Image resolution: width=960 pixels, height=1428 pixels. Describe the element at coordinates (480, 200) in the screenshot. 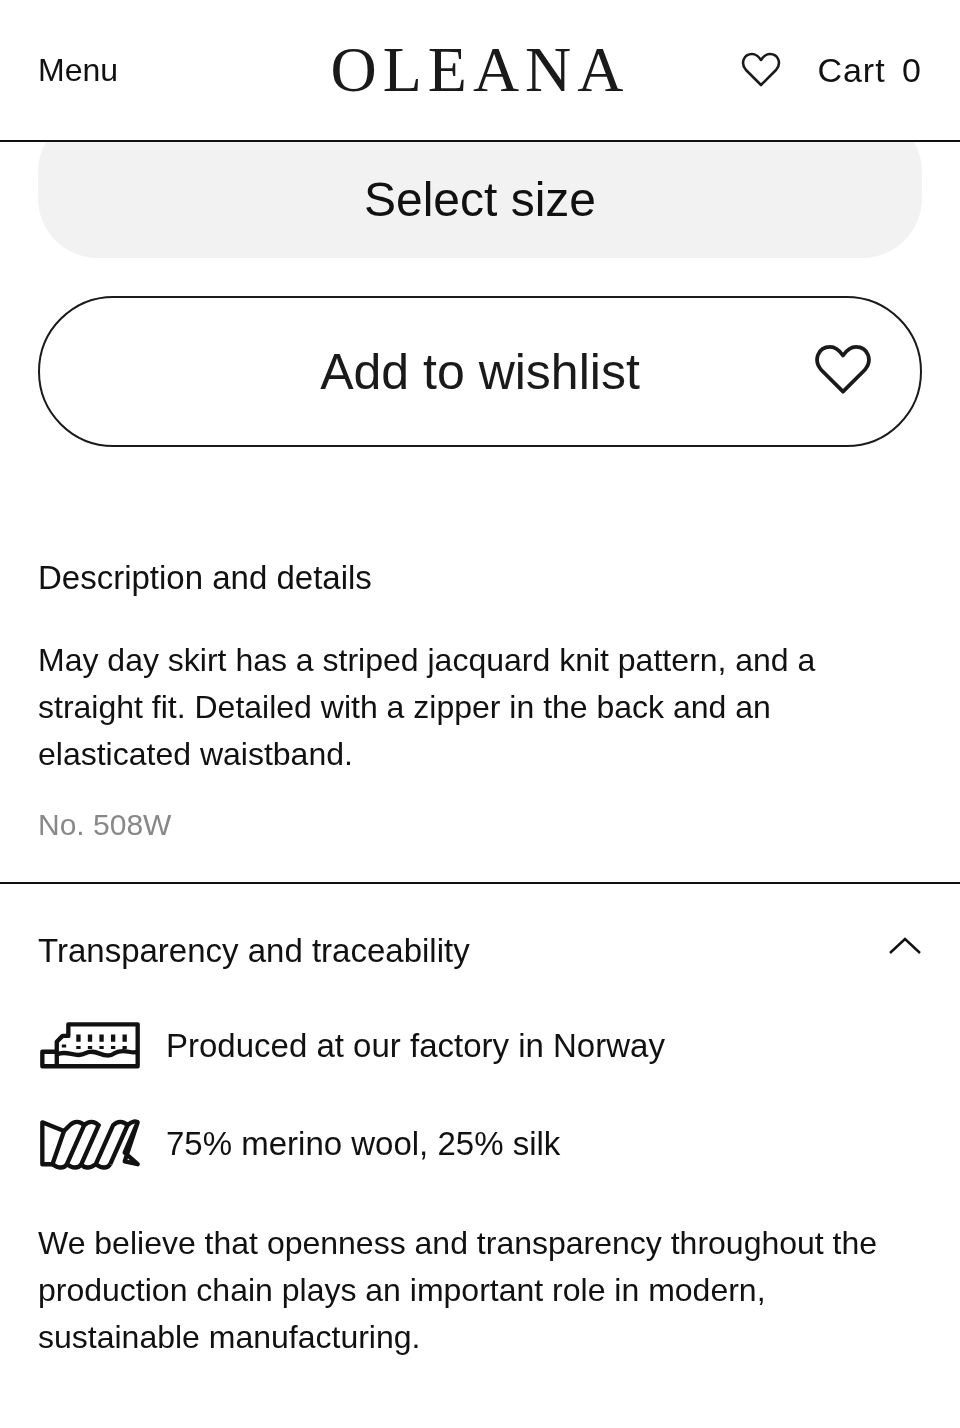

I see `select-size-button: Select size` at that location.